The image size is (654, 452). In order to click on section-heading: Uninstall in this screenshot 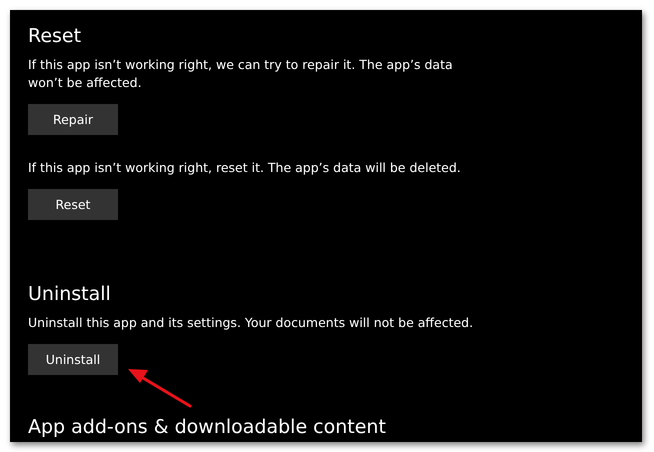, I will do `click(69, 294)`.